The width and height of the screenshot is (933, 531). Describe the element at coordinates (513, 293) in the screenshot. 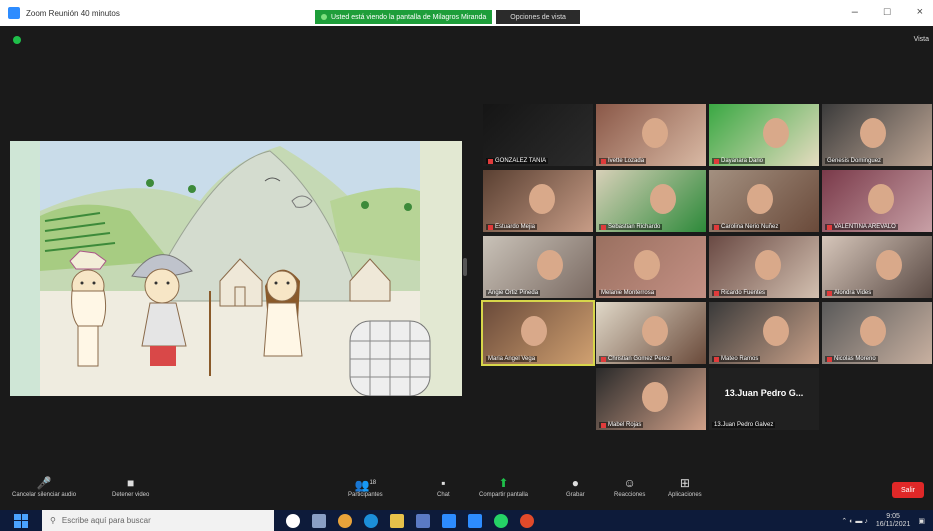

I see `participant-name-label: Angie Ortiz Pineda` at that location.